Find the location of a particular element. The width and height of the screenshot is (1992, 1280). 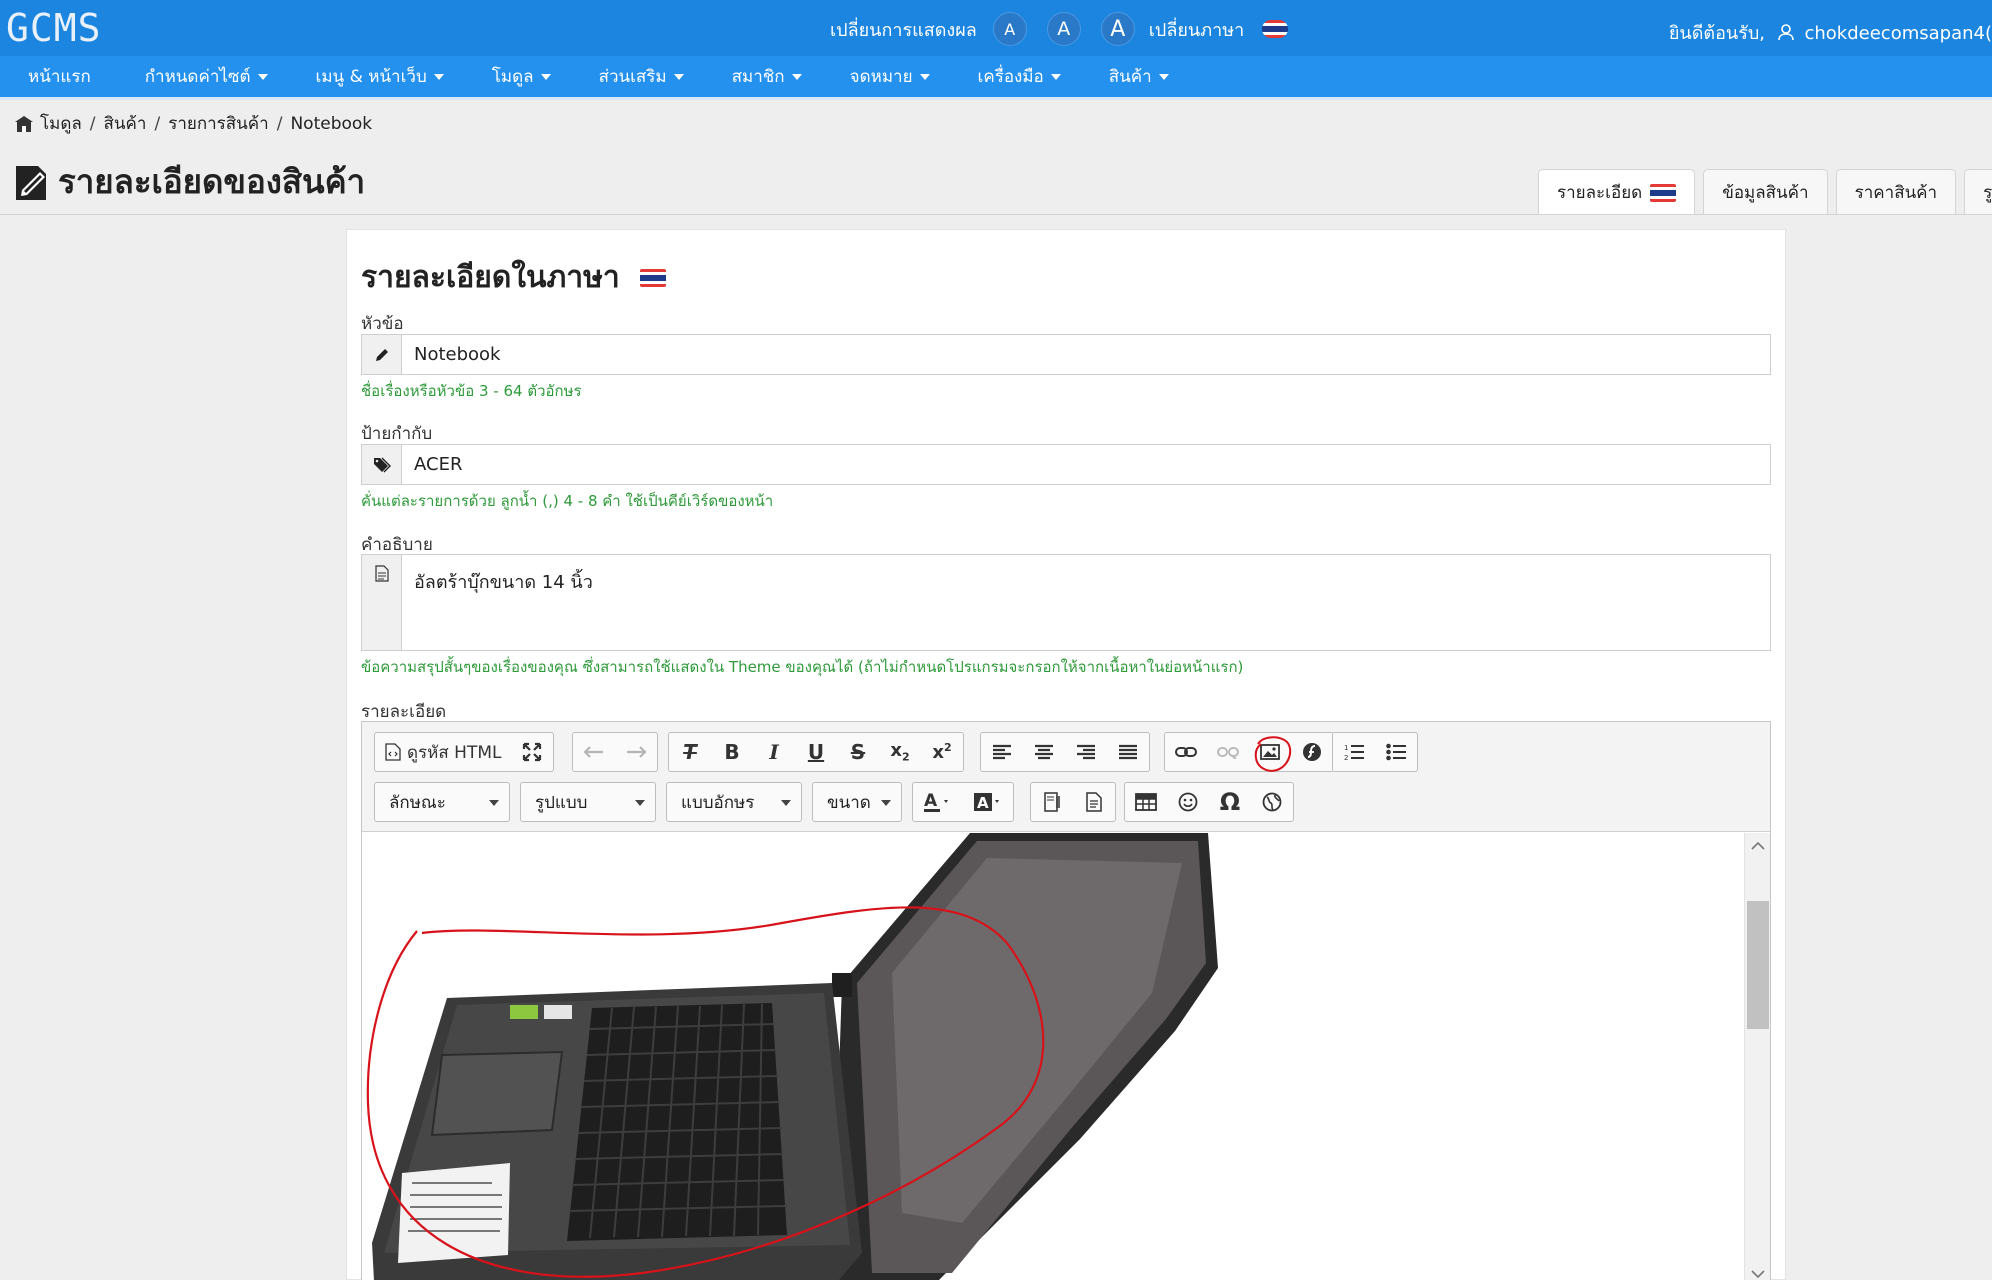

subscript-icon: x2 is located at coordinates (900, 752).